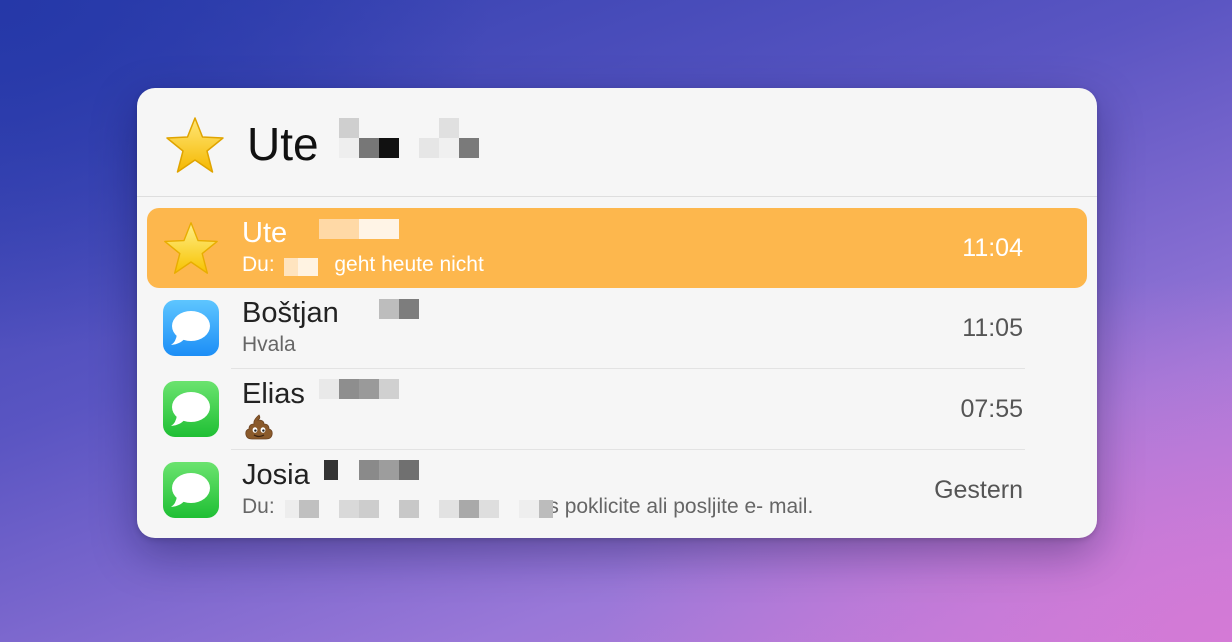 Image resolution: width=1232 pixels, height=642 pixels. Describe the element at coordinates (617, 196) in the screenshot. I see `header-divider` at that location.